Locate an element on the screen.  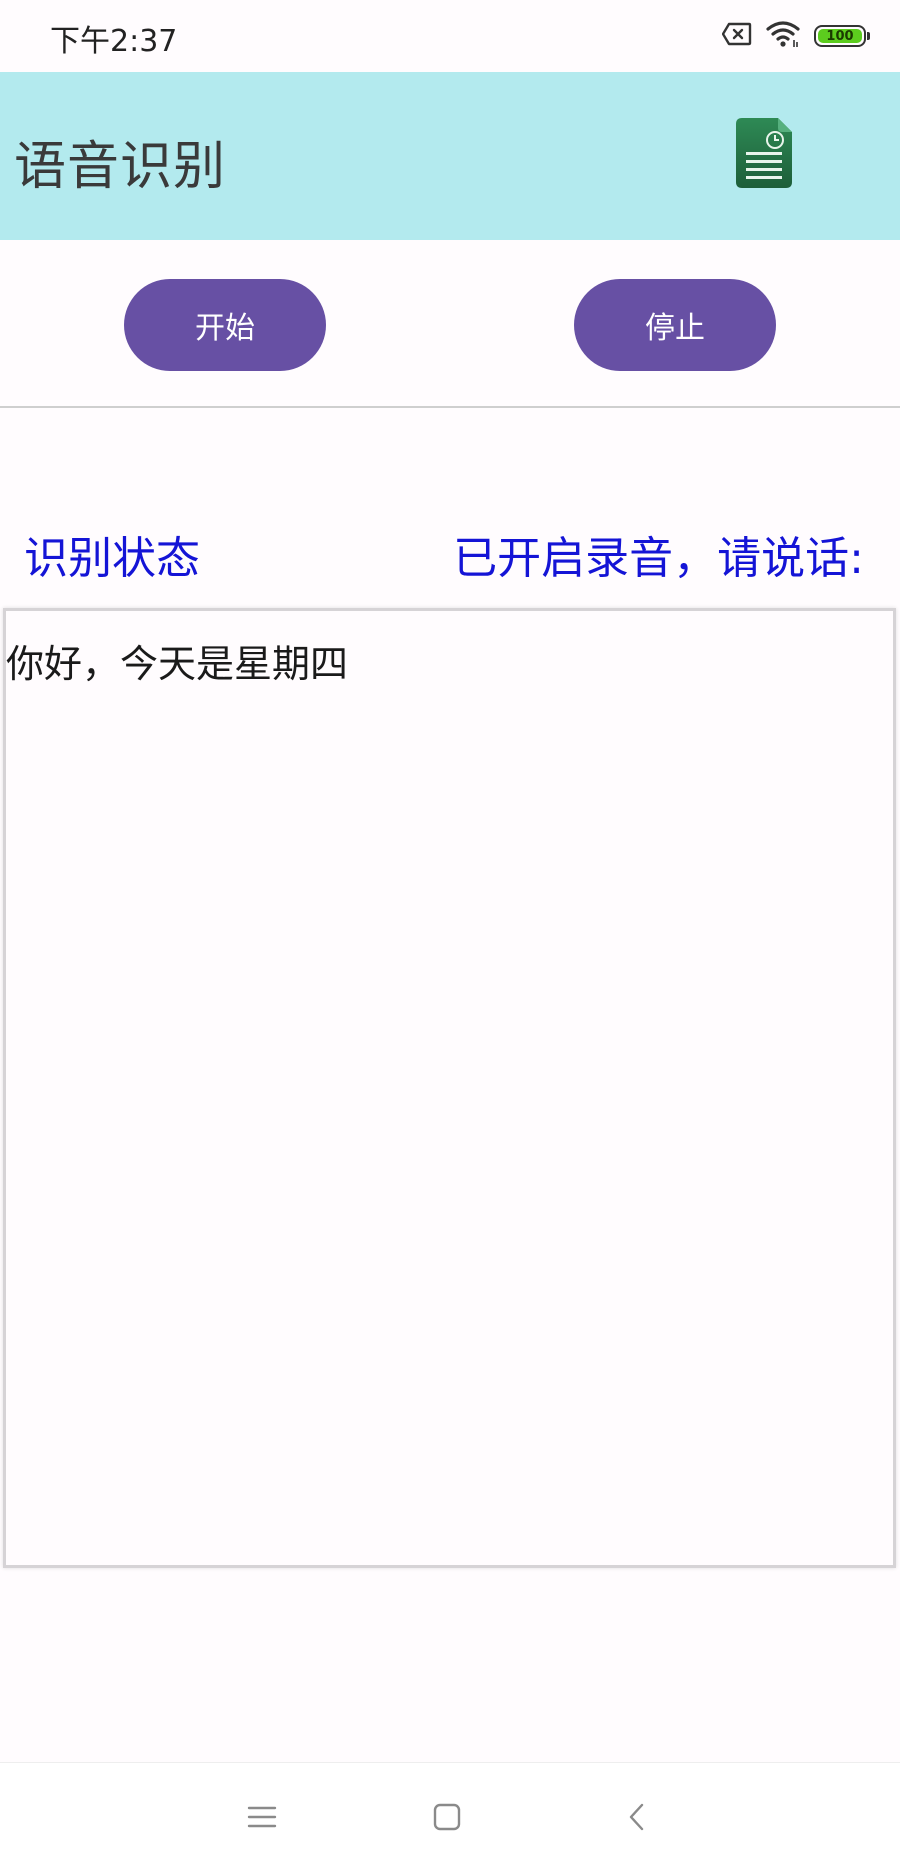
divider is located at coordinates (450, 407).